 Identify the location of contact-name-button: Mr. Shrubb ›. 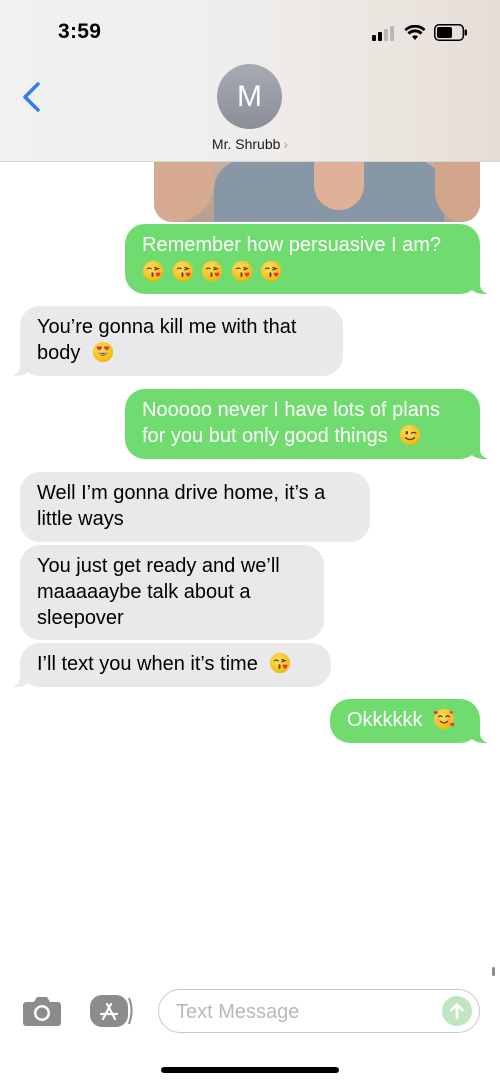
(250, 144).